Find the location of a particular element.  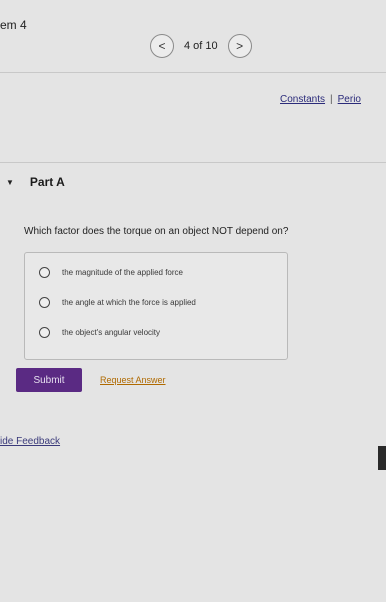

resource-links: Constants | Perio is located at coordinates (320, 99).